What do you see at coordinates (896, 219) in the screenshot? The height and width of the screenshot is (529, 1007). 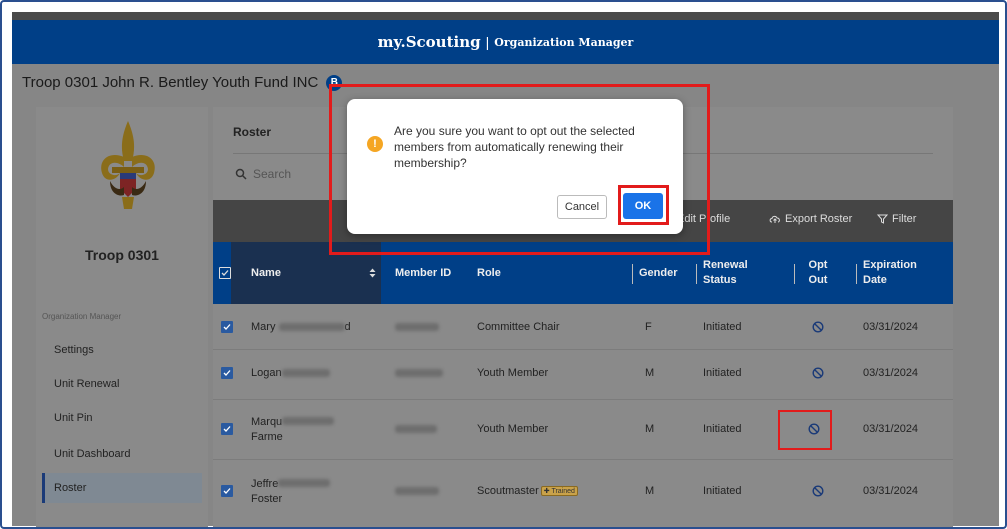 I see `filter-button: Filter` at bounding box center [896, 219].